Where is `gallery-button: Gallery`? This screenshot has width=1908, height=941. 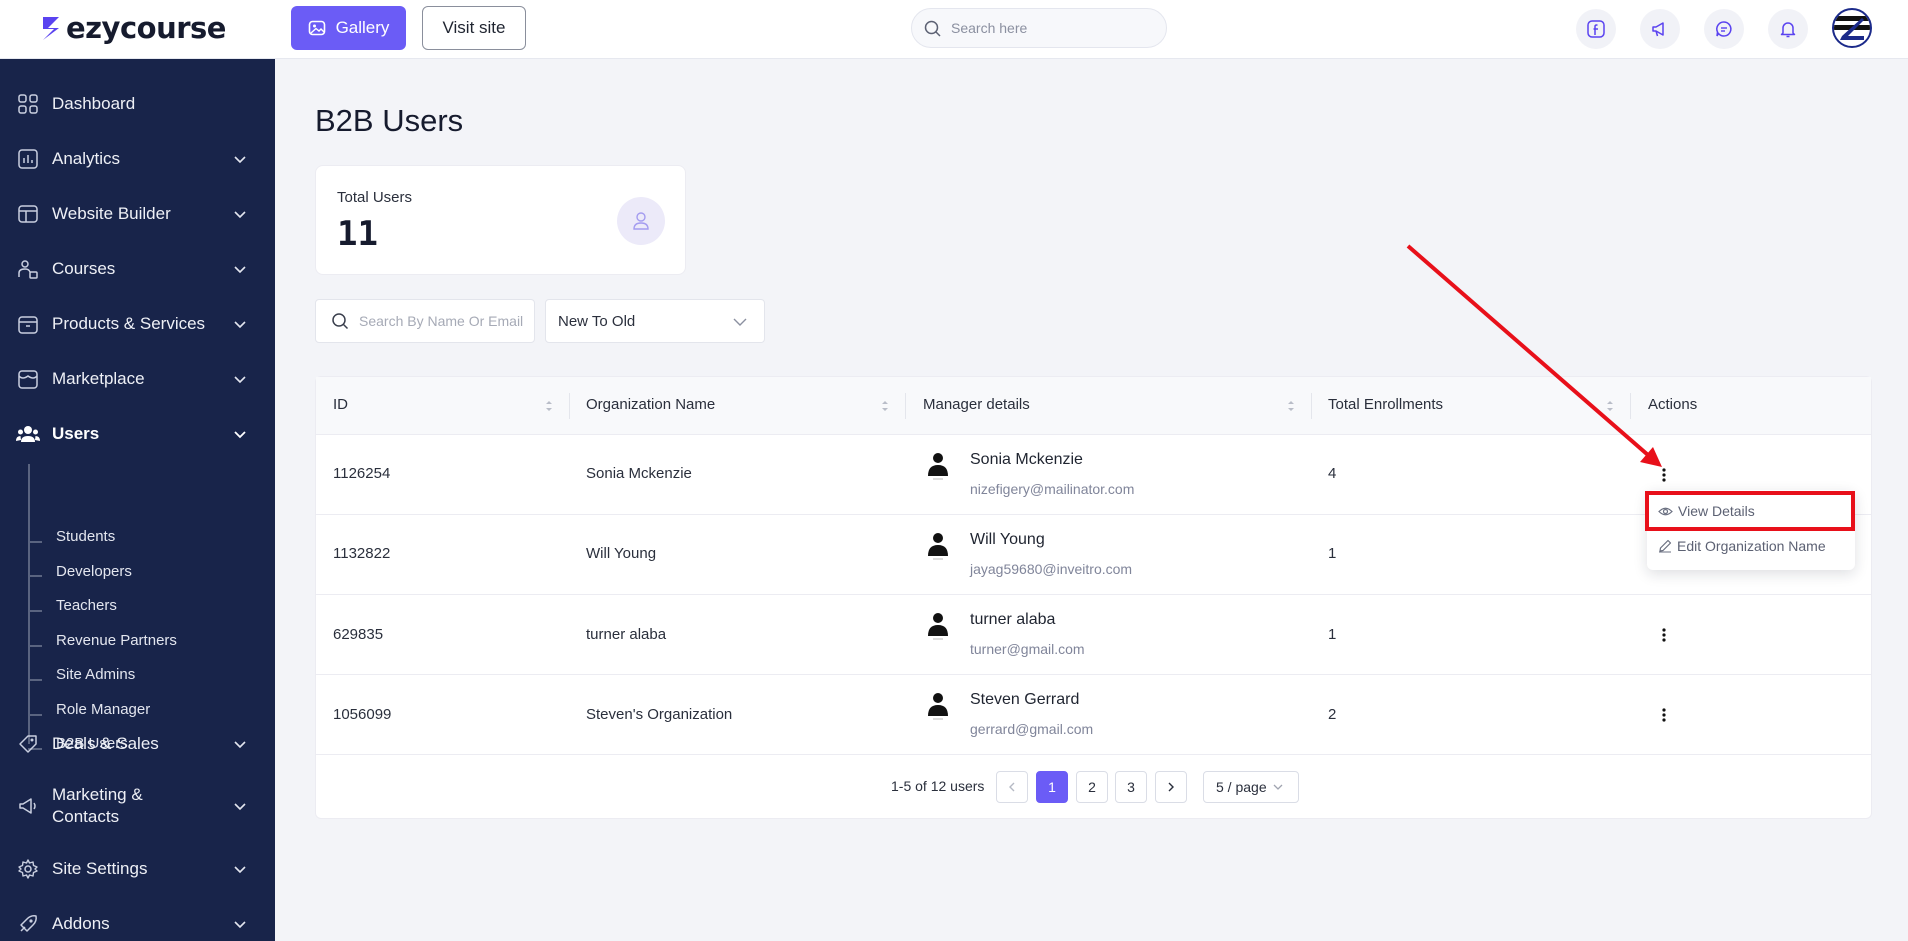 gallery-button: Gallery is located at coordinates (348, 28).